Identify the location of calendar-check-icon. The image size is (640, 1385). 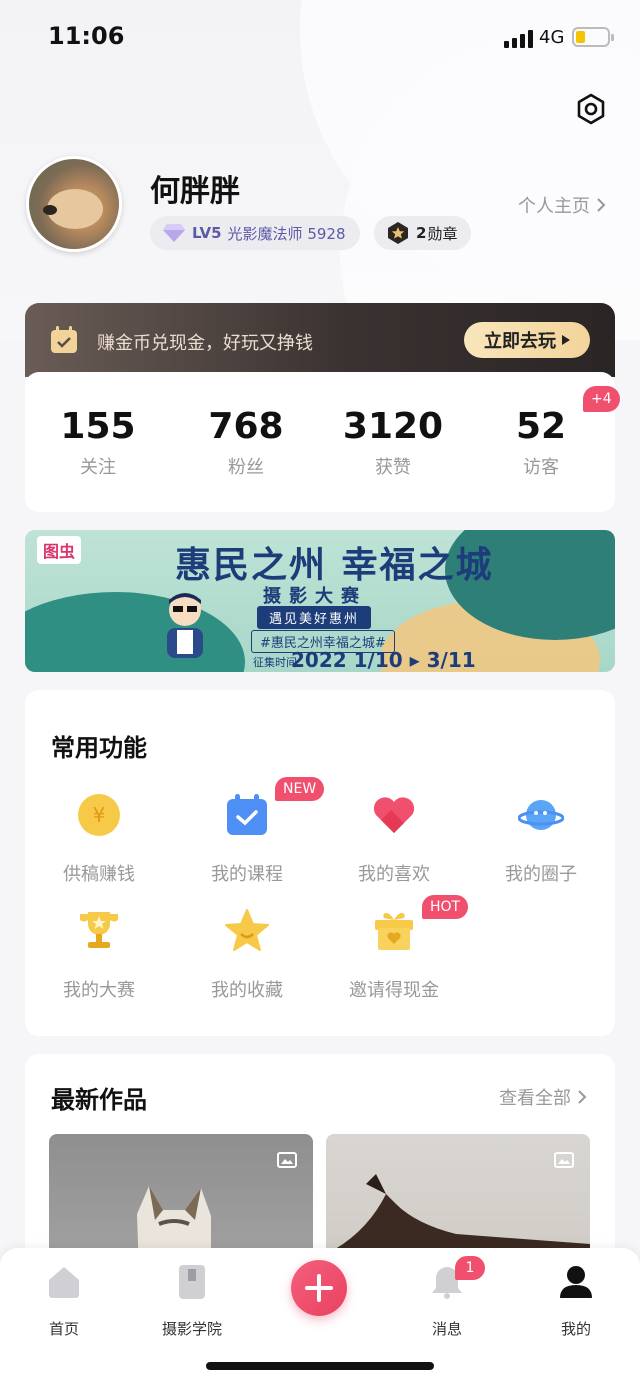
(247, 814).